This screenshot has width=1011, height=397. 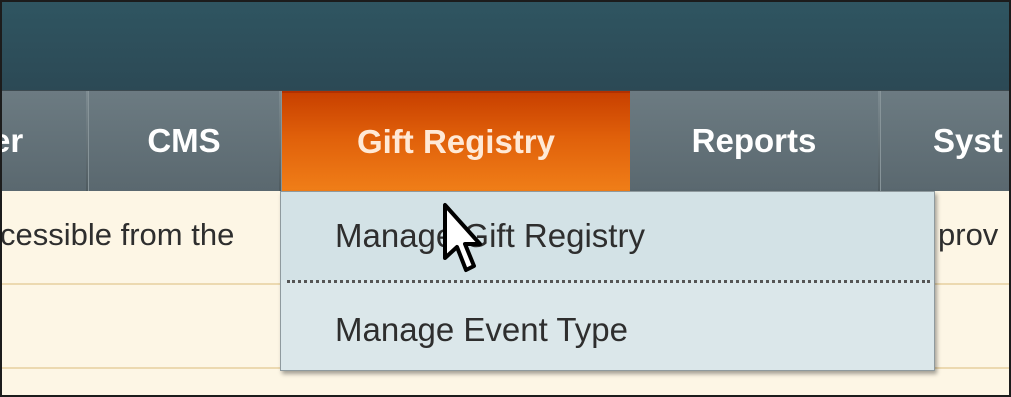 I want to click on nav-item-customer: er, so click(x=44, y=141).